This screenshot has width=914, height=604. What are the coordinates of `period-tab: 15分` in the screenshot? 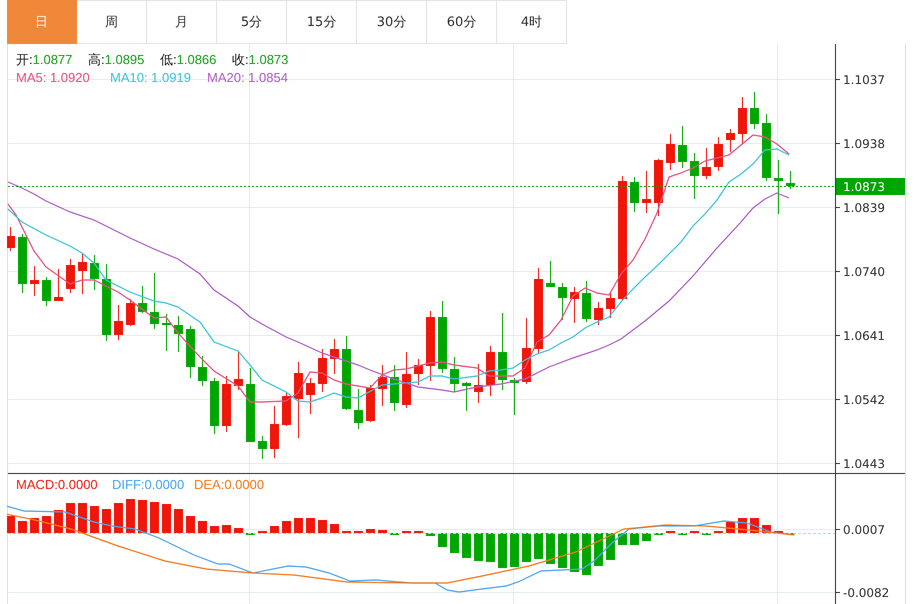 It's located at (322, 22).